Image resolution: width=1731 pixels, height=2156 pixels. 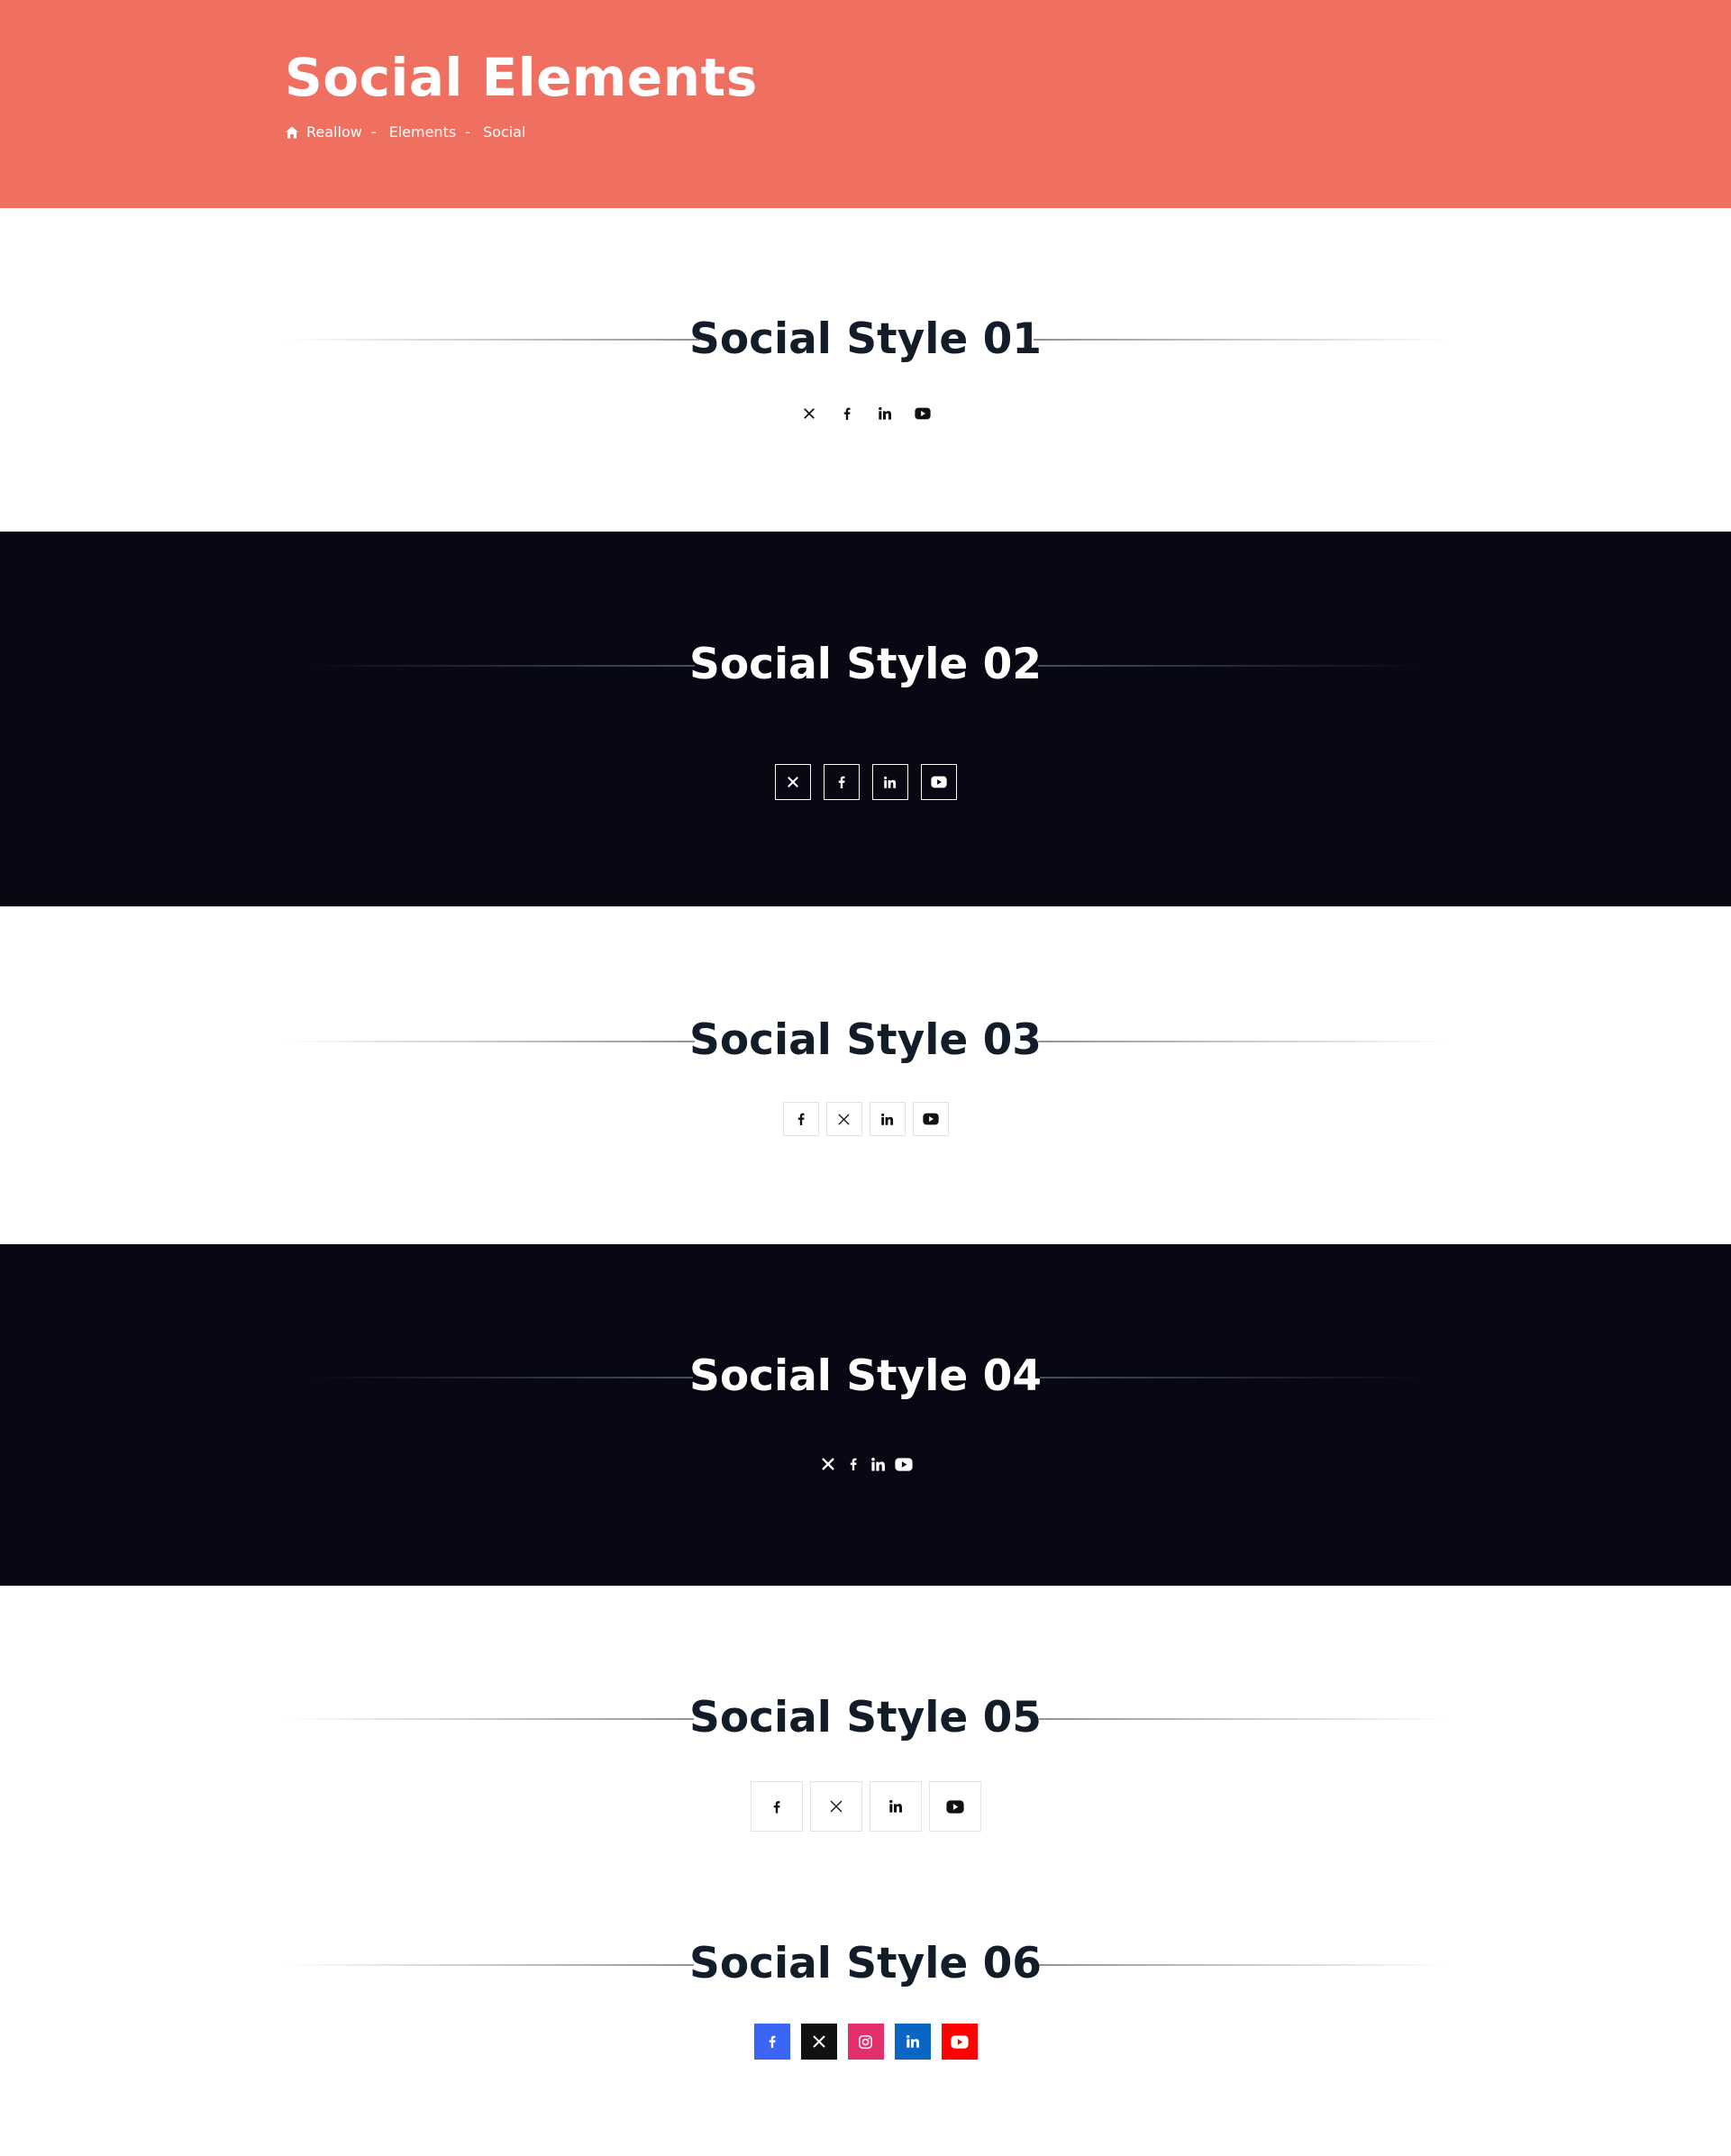 What do you see at coordinates (865, 339) in the screenshot?
I see `section-title: Social Style 01` at bounding box center [865, 339].